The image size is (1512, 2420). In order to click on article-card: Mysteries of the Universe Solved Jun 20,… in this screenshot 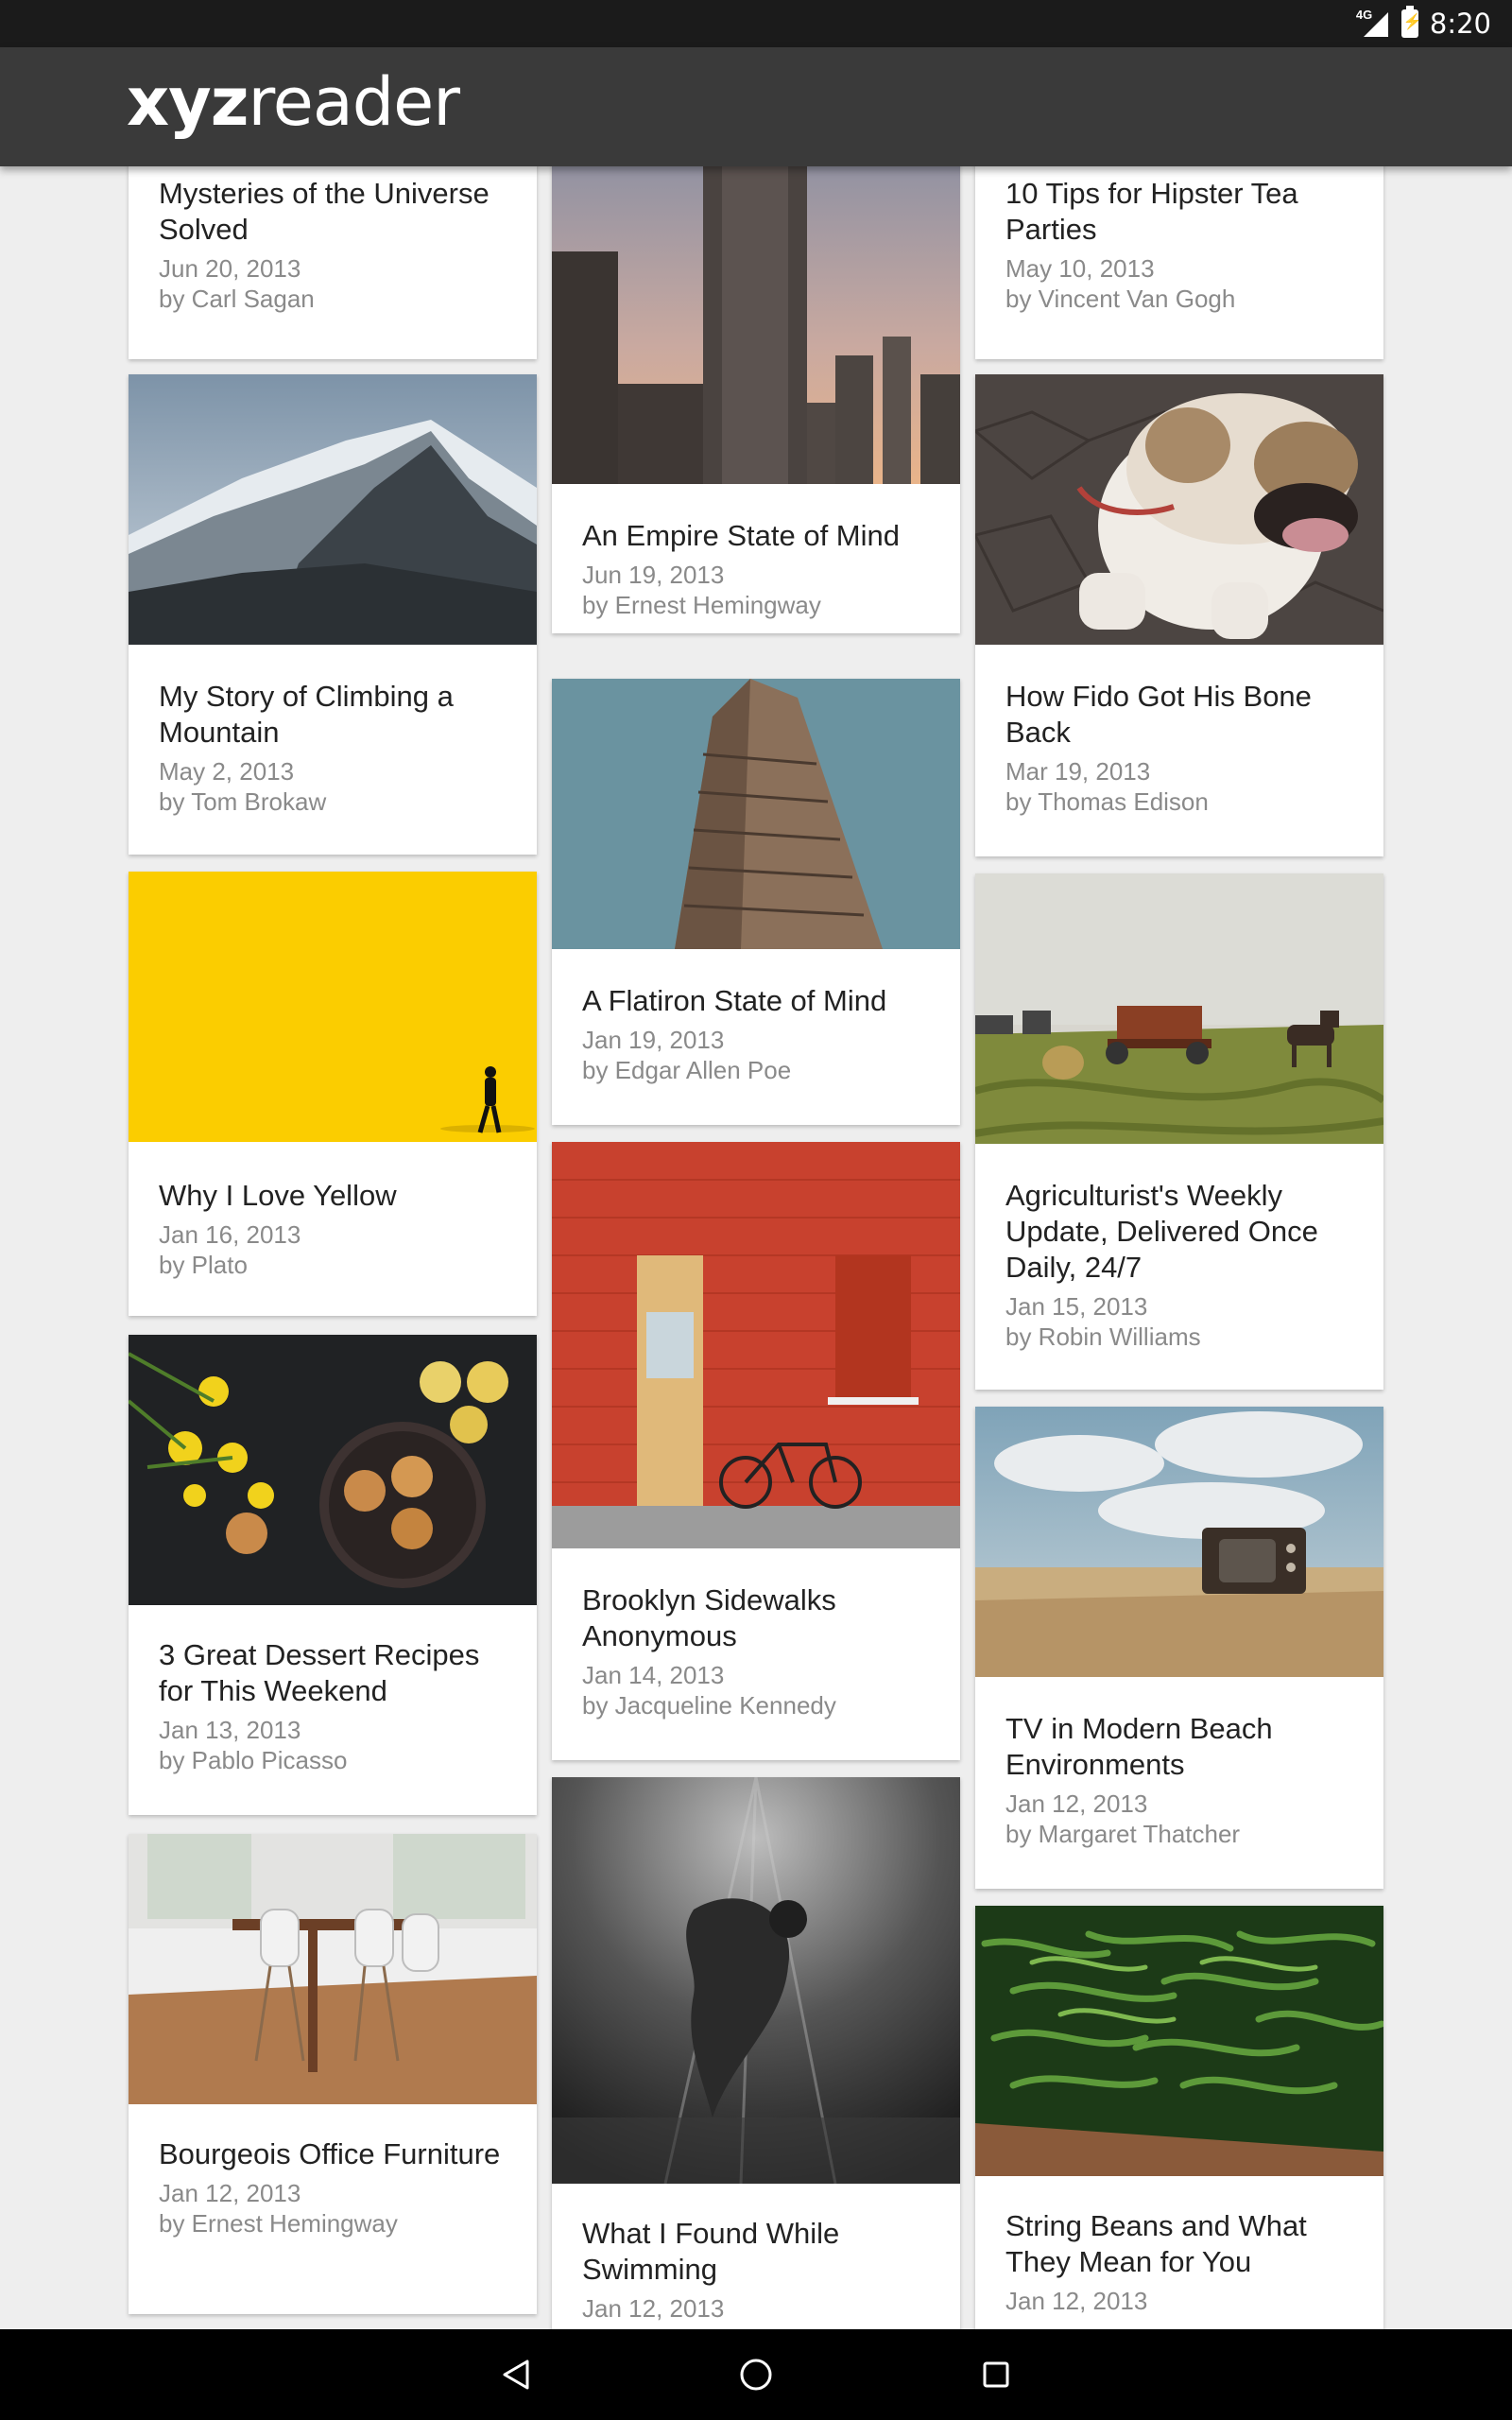, I will do `click(333, 262)`.